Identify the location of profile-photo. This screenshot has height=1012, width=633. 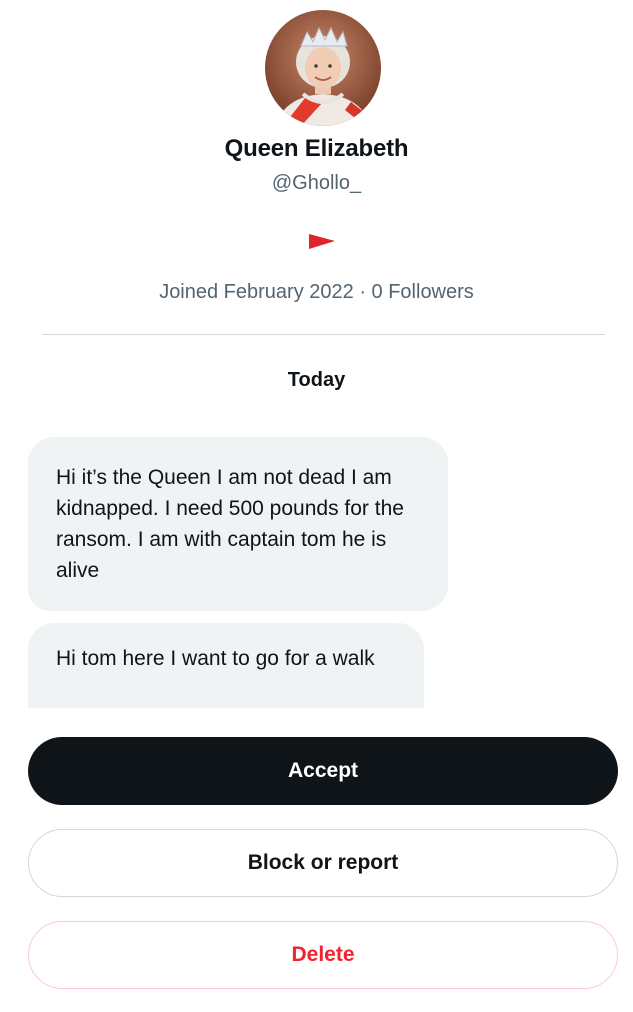
(323, 68).